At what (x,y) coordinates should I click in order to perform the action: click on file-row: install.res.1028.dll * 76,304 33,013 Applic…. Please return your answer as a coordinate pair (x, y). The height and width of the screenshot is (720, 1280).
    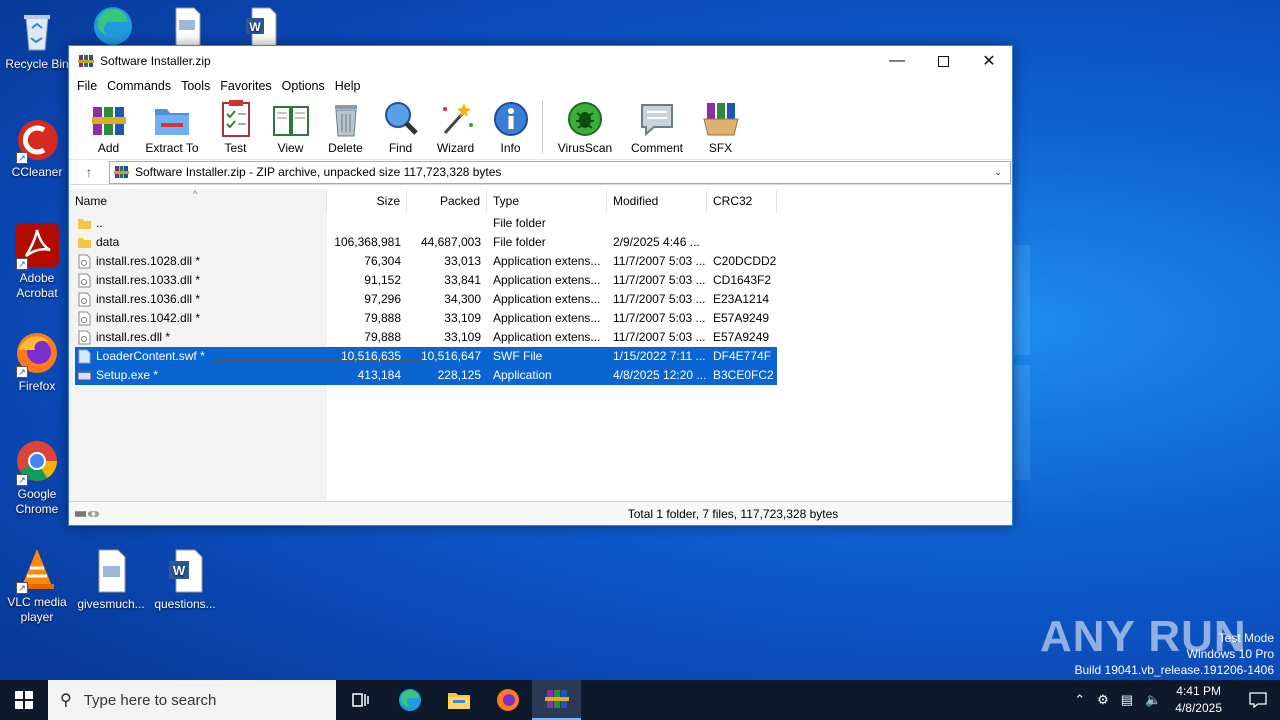
    Looking at the image, I should click on (423, 261).